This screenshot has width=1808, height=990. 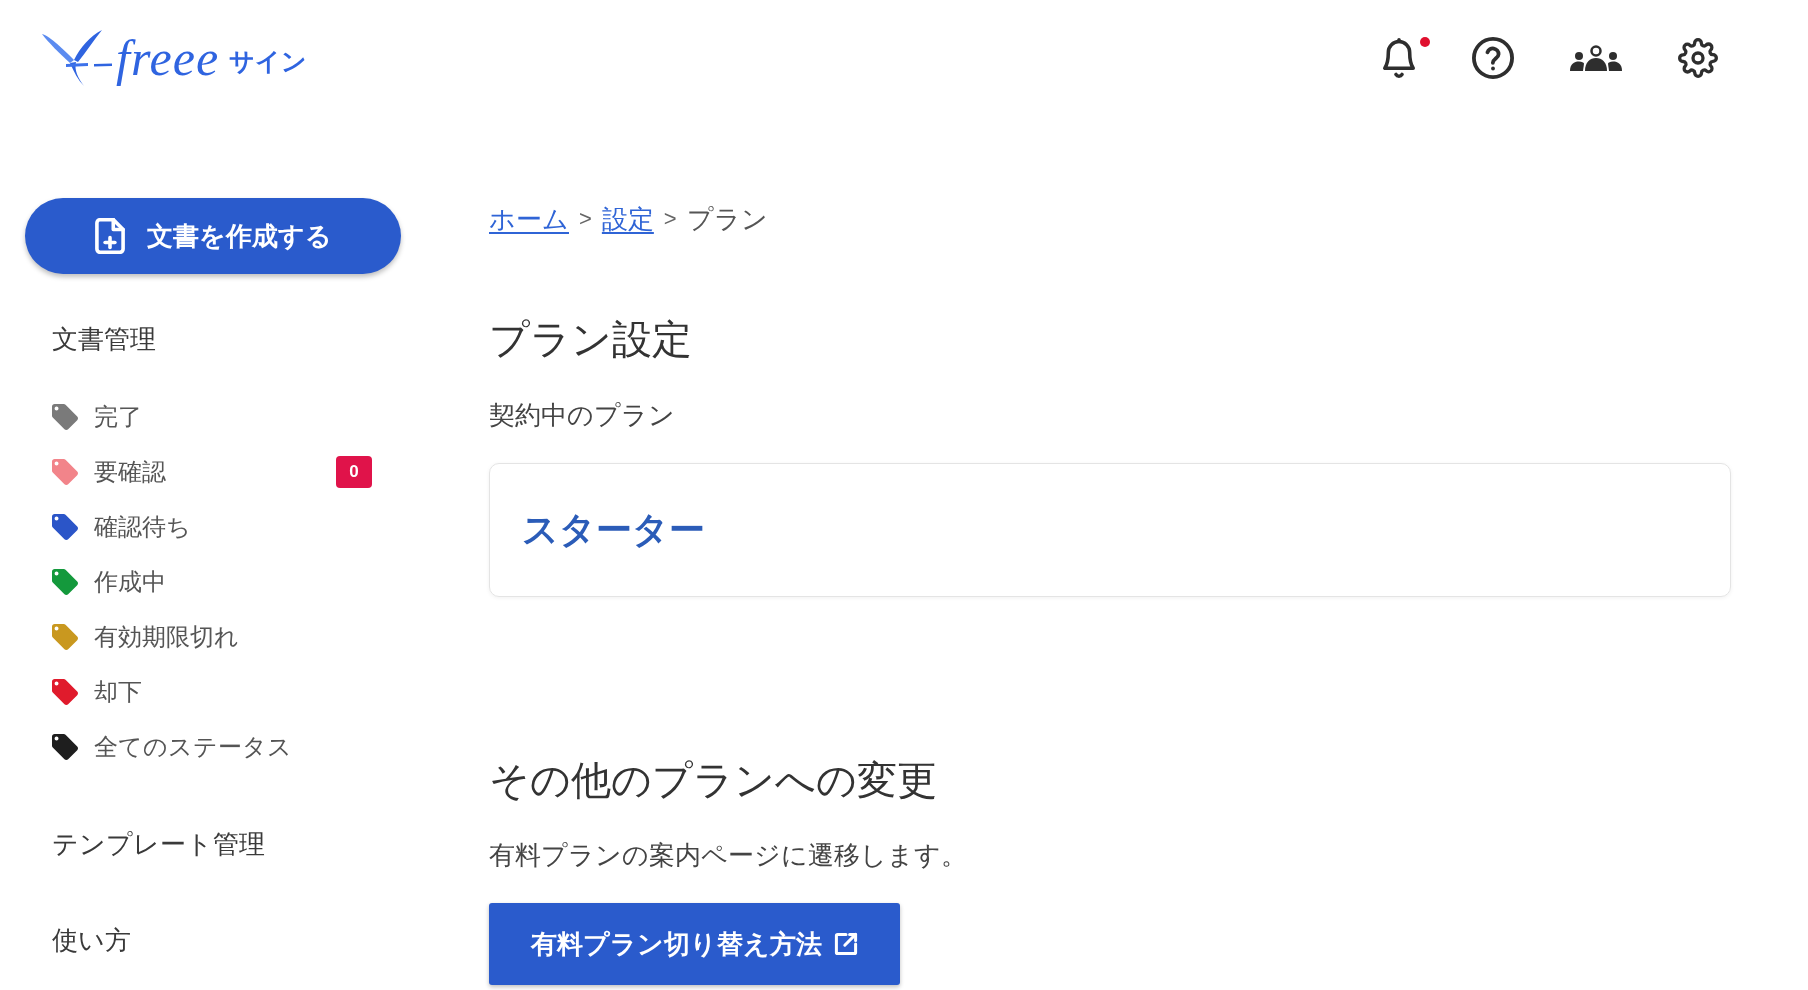 I want to click on sidebar-nav-link: 文書管理, so click(x=104, y=339).